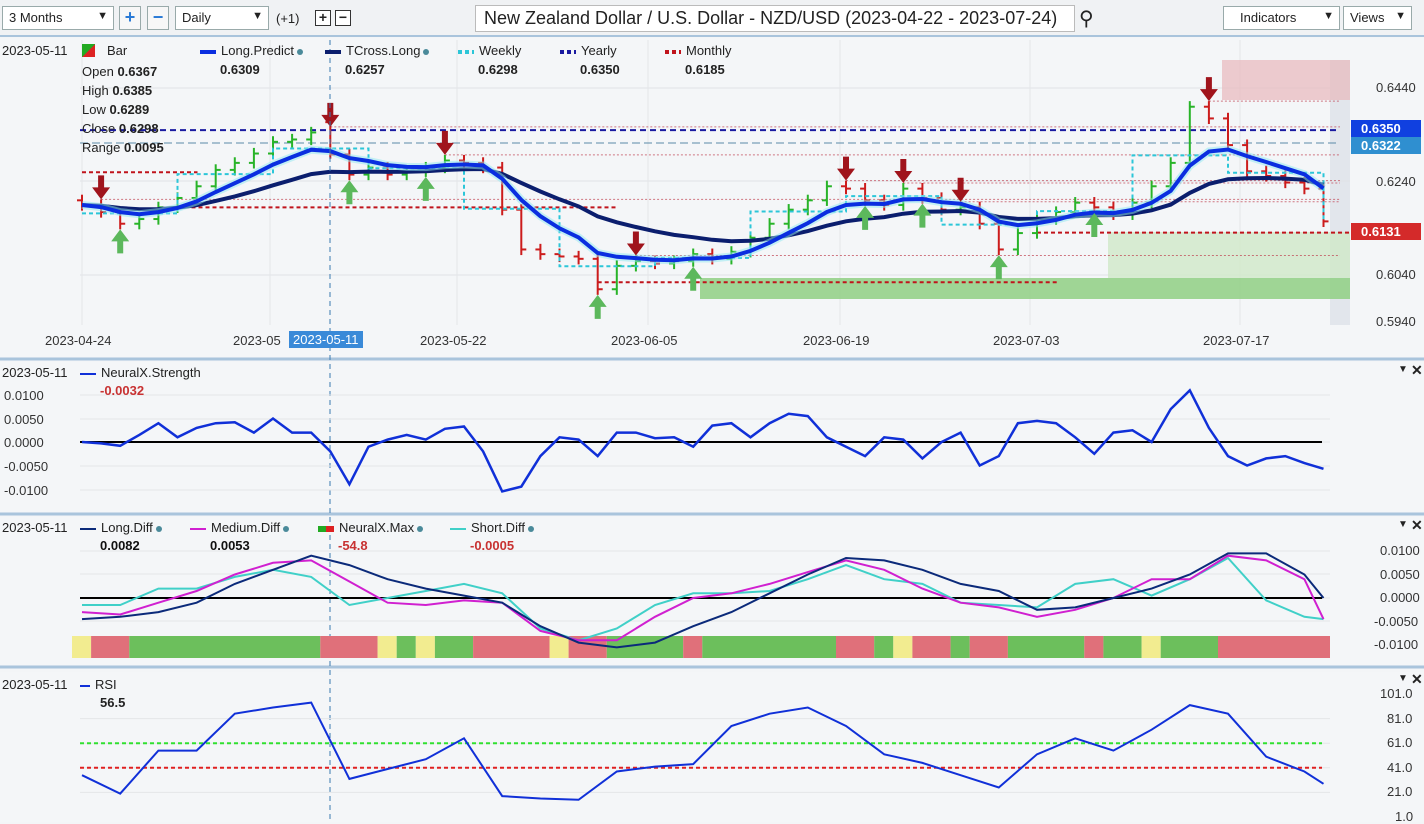 This screenshot has width=1424, height=824. I want to click on date-axis-label: 2023-06-05, so click(644, 340).